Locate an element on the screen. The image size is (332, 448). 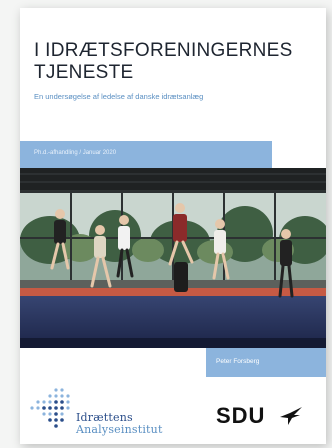
author-name: Peter Forsberg is located at coordinates (238, 361).